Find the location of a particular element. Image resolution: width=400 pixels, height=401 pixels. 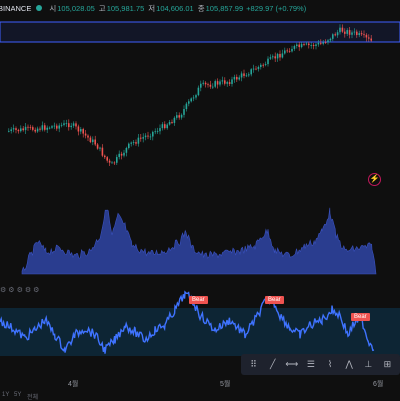

brush-icon: ⌇ is located at coordinates (330, 365).